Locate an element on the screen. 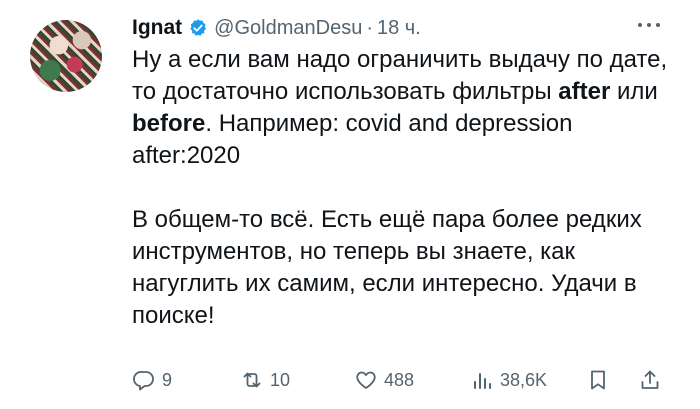 The width and height of the screenshot is (700, 409). tweet-time: 18 ч. is located at coordinates (399, 28).